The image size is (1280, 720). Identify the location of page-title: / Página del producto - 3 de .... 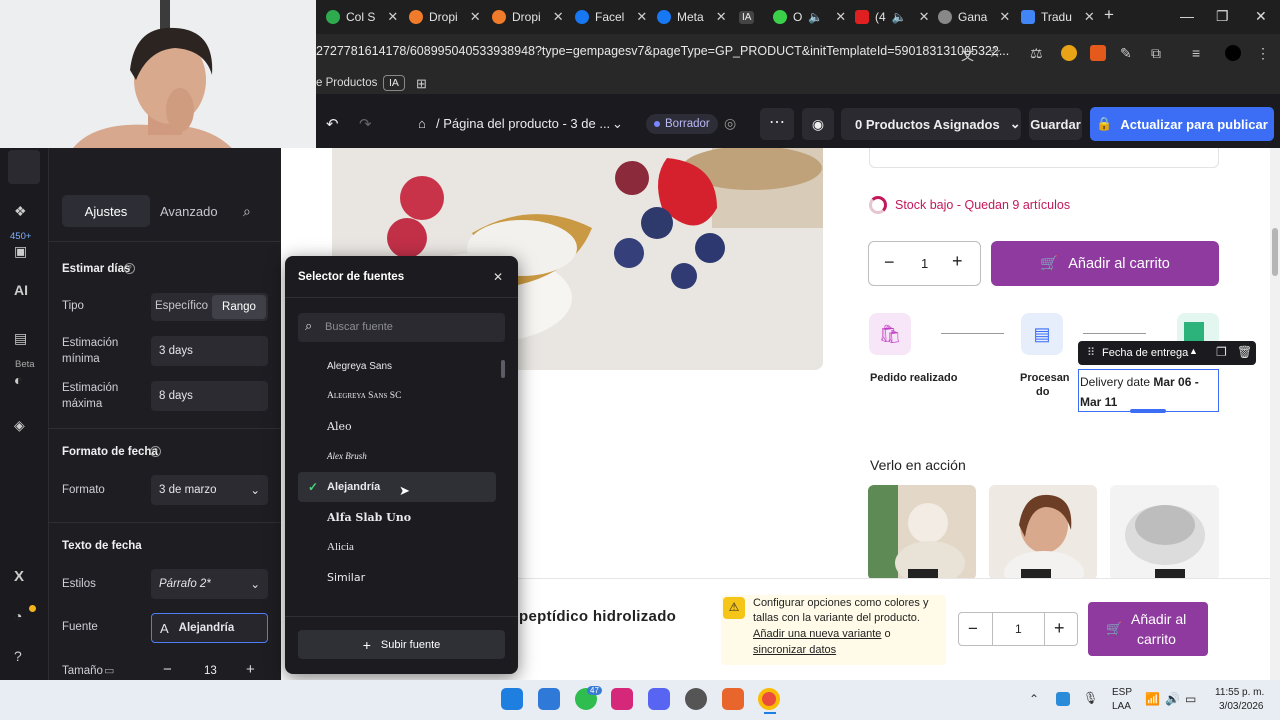
(523, 123).